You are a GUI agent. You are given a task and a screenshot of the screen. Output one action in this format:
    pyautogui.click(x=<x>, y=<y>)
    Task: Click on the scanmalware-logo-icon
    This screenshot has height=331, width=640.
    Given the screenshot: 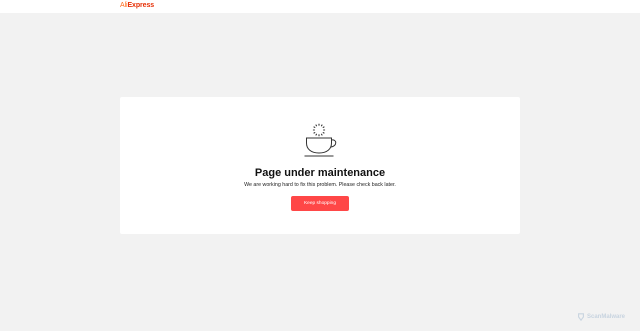 What is the action you would take?
    pyautogui.click(x=581, y=317)
    